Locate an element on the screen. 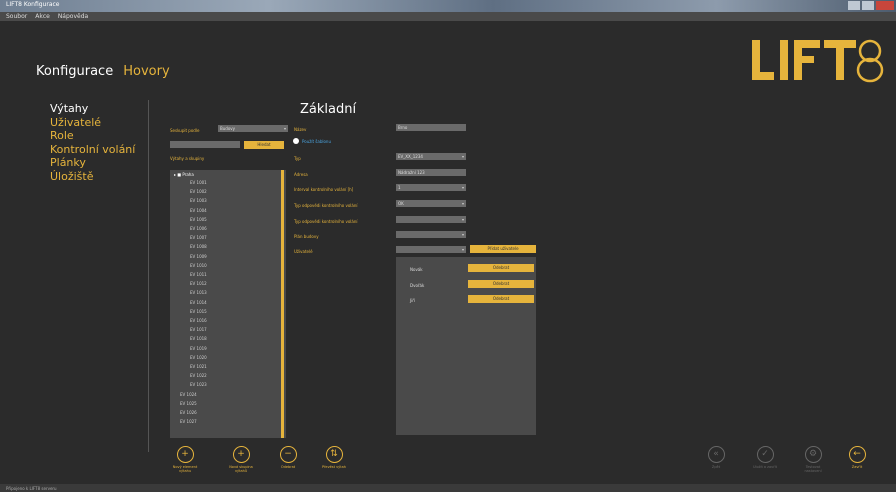  minimize-button is located at coordinates (854, 5).